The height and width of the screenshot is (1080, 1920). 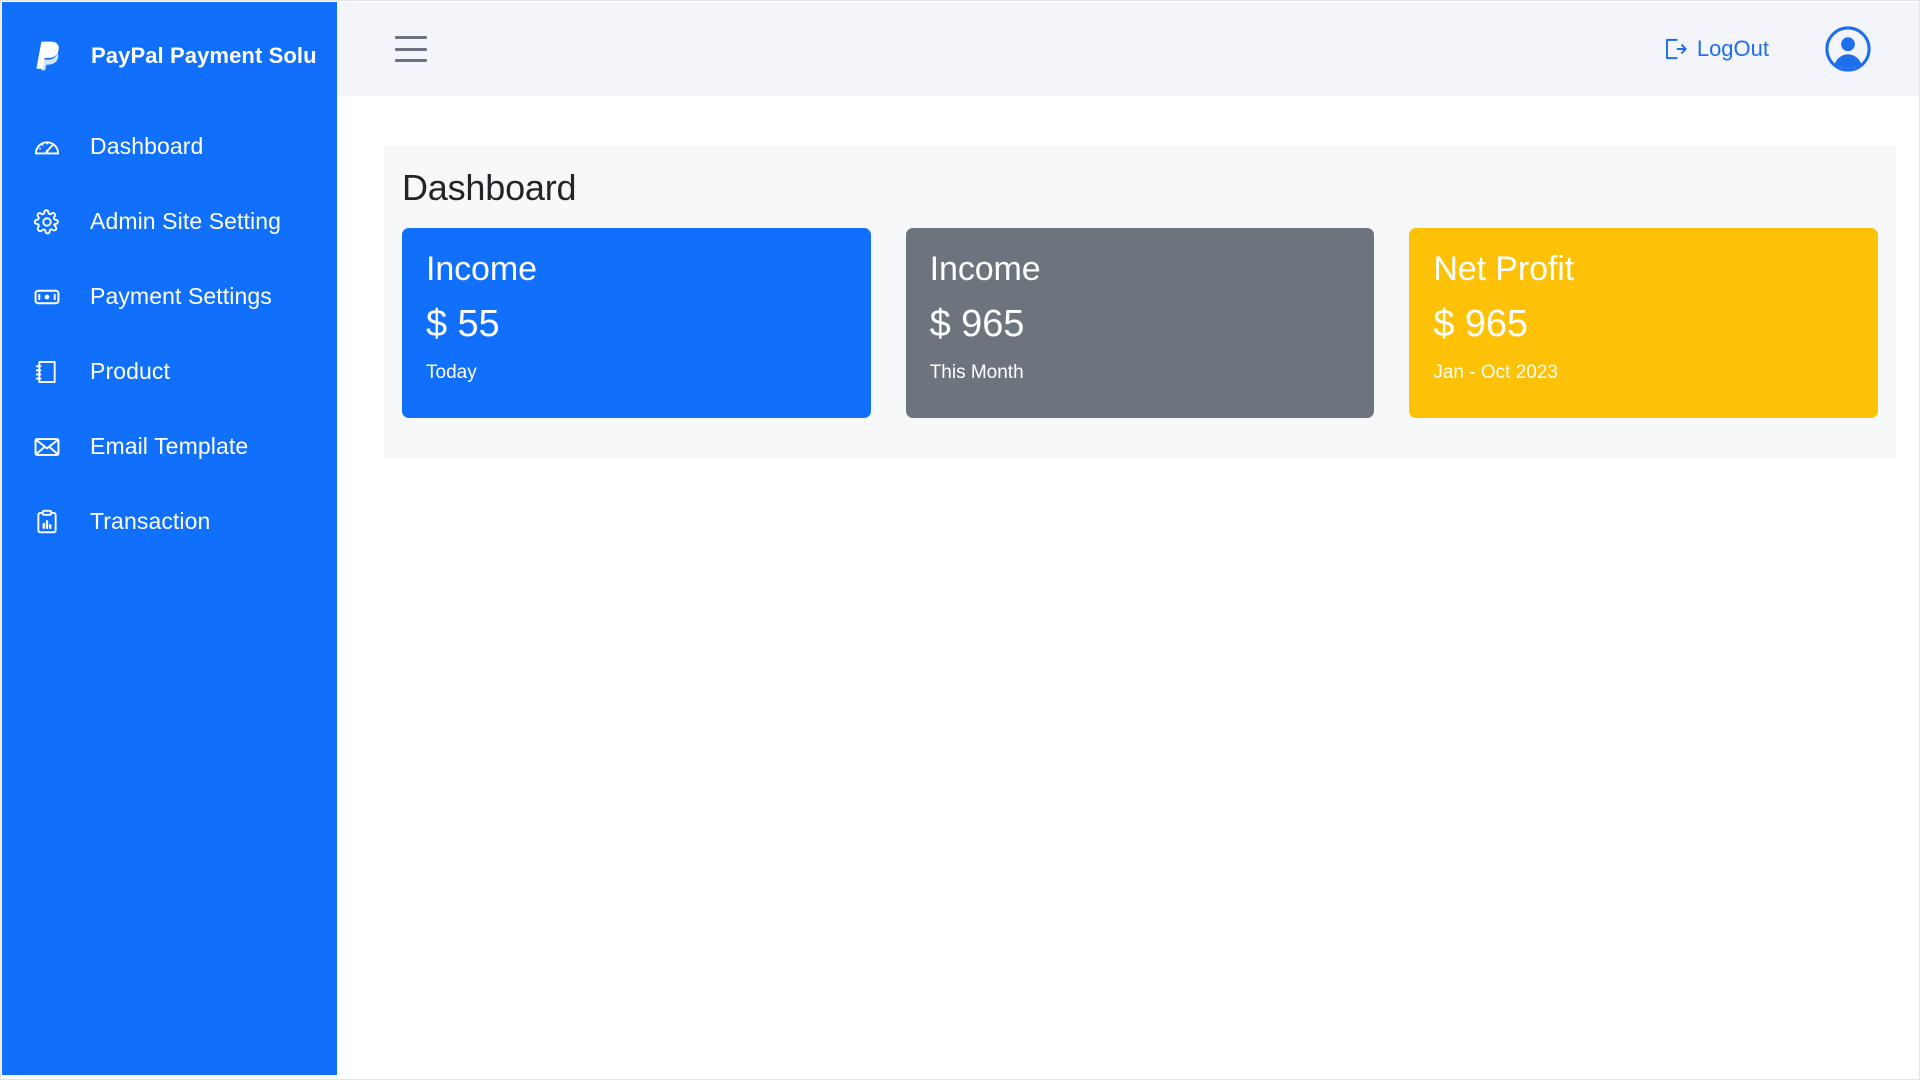 I want to click on sidebar-item-label: Transaction, so click(x=150, y=521).